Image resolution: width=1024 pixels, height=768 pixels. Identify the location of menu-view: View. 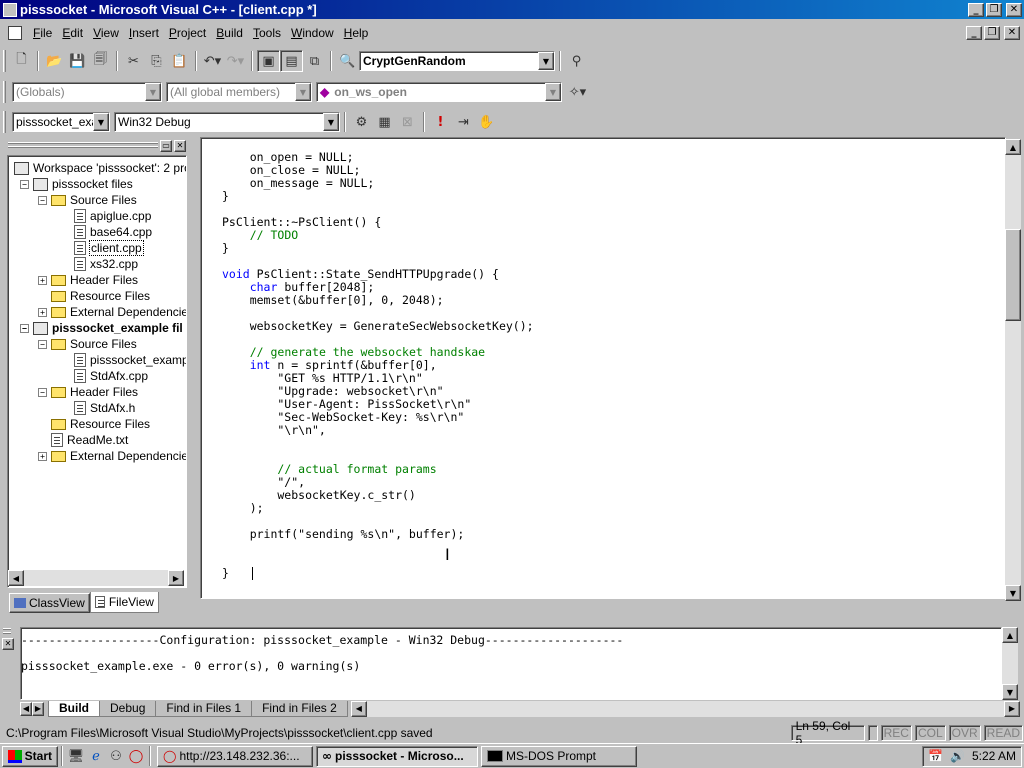
(106, 33).